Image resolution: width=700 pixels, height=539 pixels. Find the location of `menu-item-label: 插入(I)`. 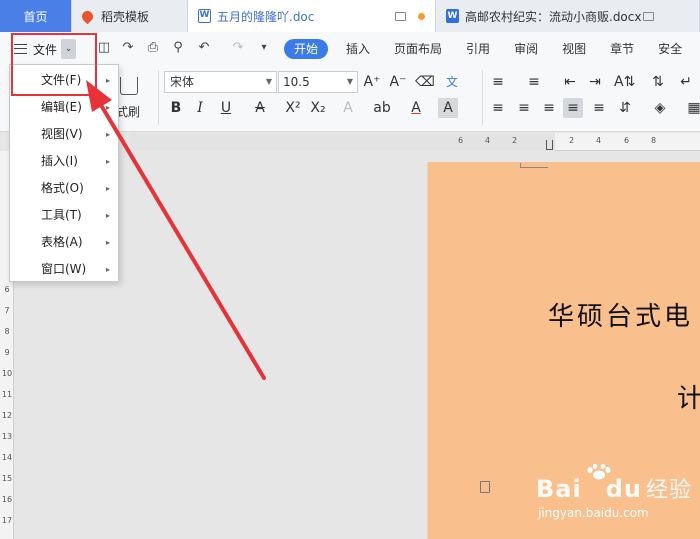

menu-item-label: 插入(I) is located at coordinates (59, 161).